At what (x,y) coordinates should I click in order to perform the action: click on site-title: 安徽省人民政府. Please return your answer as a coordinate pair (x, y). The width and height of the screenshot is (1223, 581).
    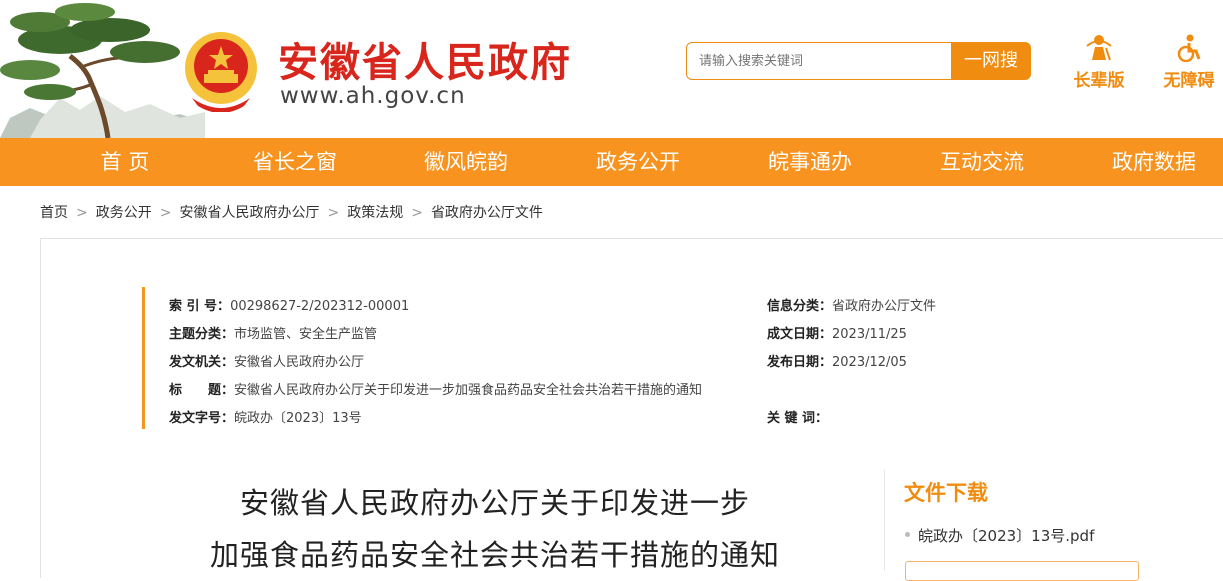
    Looking at the image, I should click on (425, 59).